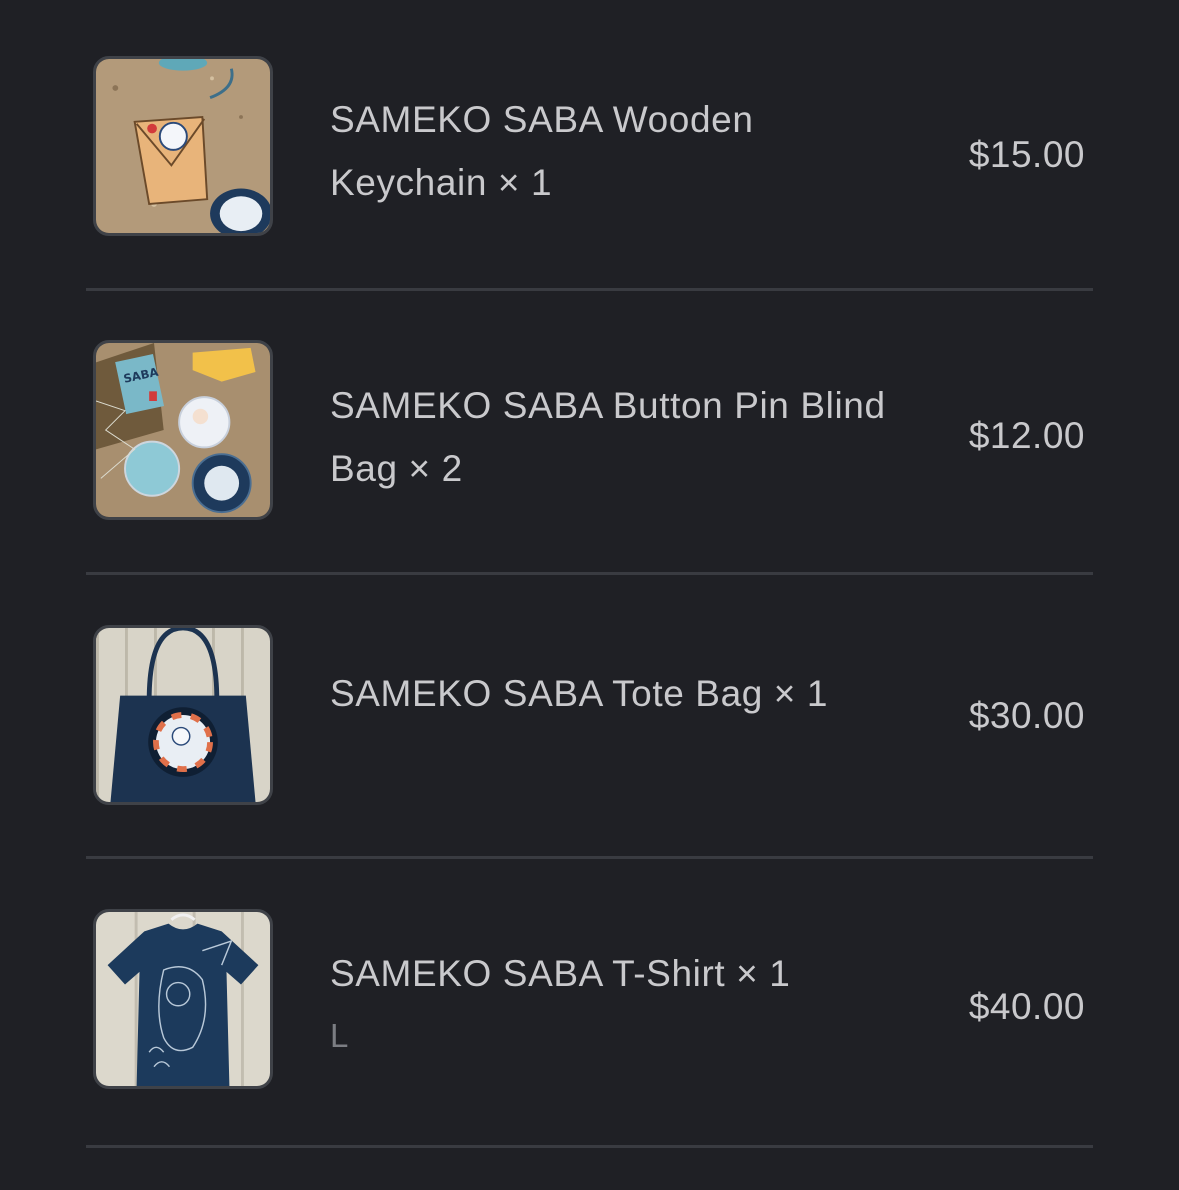  I want to click on item-variant: L, so click(339, 1035).